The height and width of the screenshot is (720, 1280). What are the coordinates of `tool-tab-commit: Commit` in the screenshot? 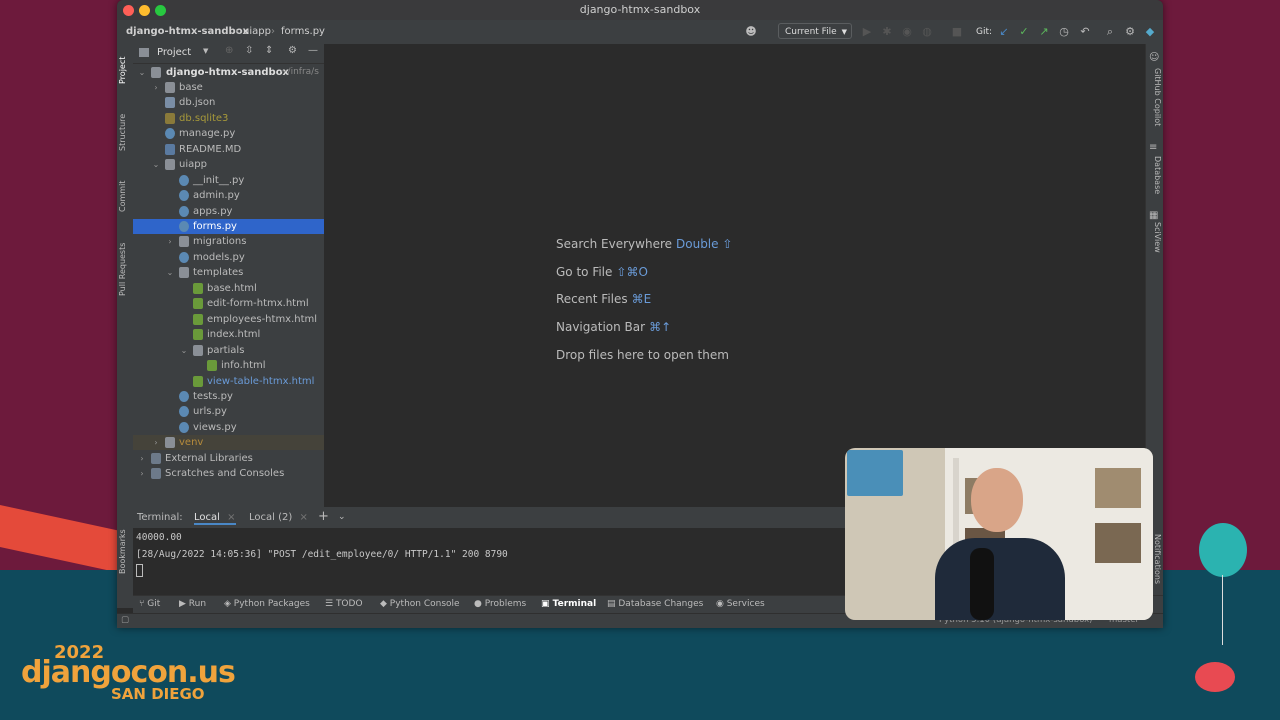 It's located at (125, 196).